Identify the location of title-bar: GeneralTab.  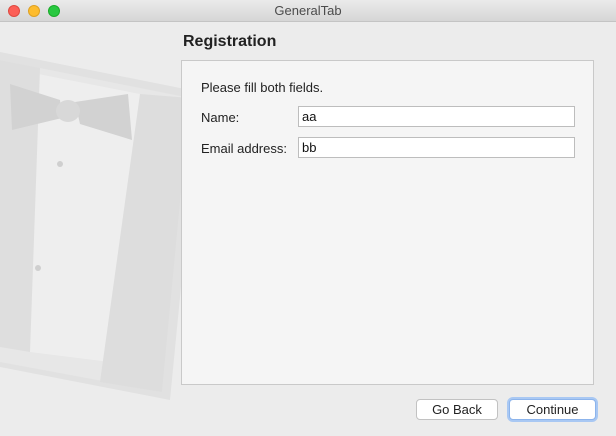
(308, 11).